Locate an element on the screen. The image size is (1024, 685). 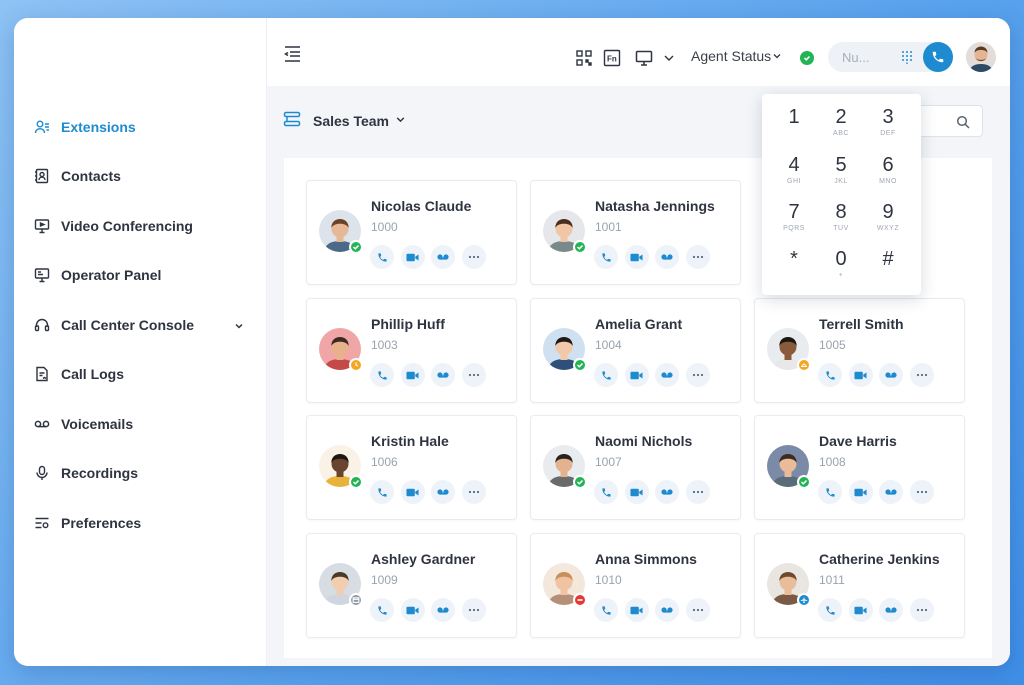
extension-card: Dave Harris 1008 is located at coordinates (859, 467).